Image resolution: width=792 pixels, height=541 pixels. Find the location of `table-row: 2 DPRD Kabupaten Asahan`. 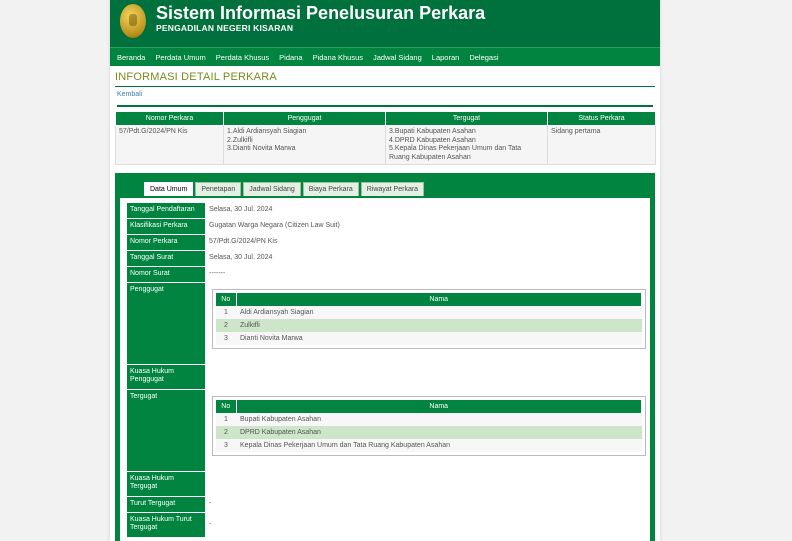

table-row: 2 DPRD Kabupaten Asahan is located at coordinates (429, 432).